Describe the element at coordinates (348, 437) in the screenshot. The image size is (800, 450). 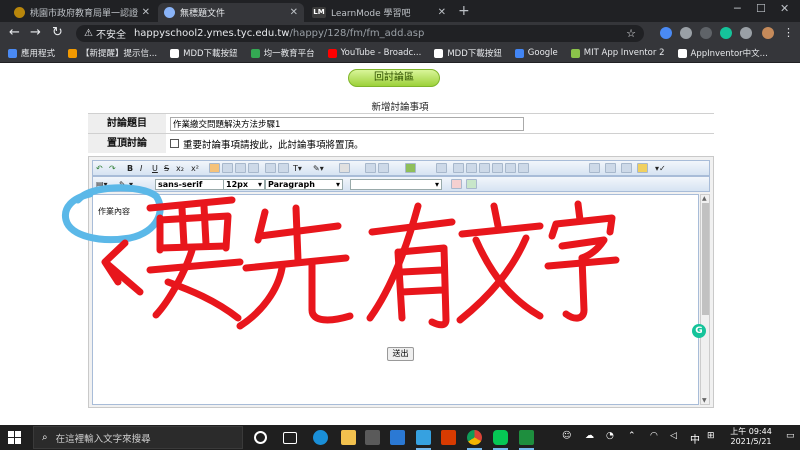
I see `file-explorer-icon` at that location.